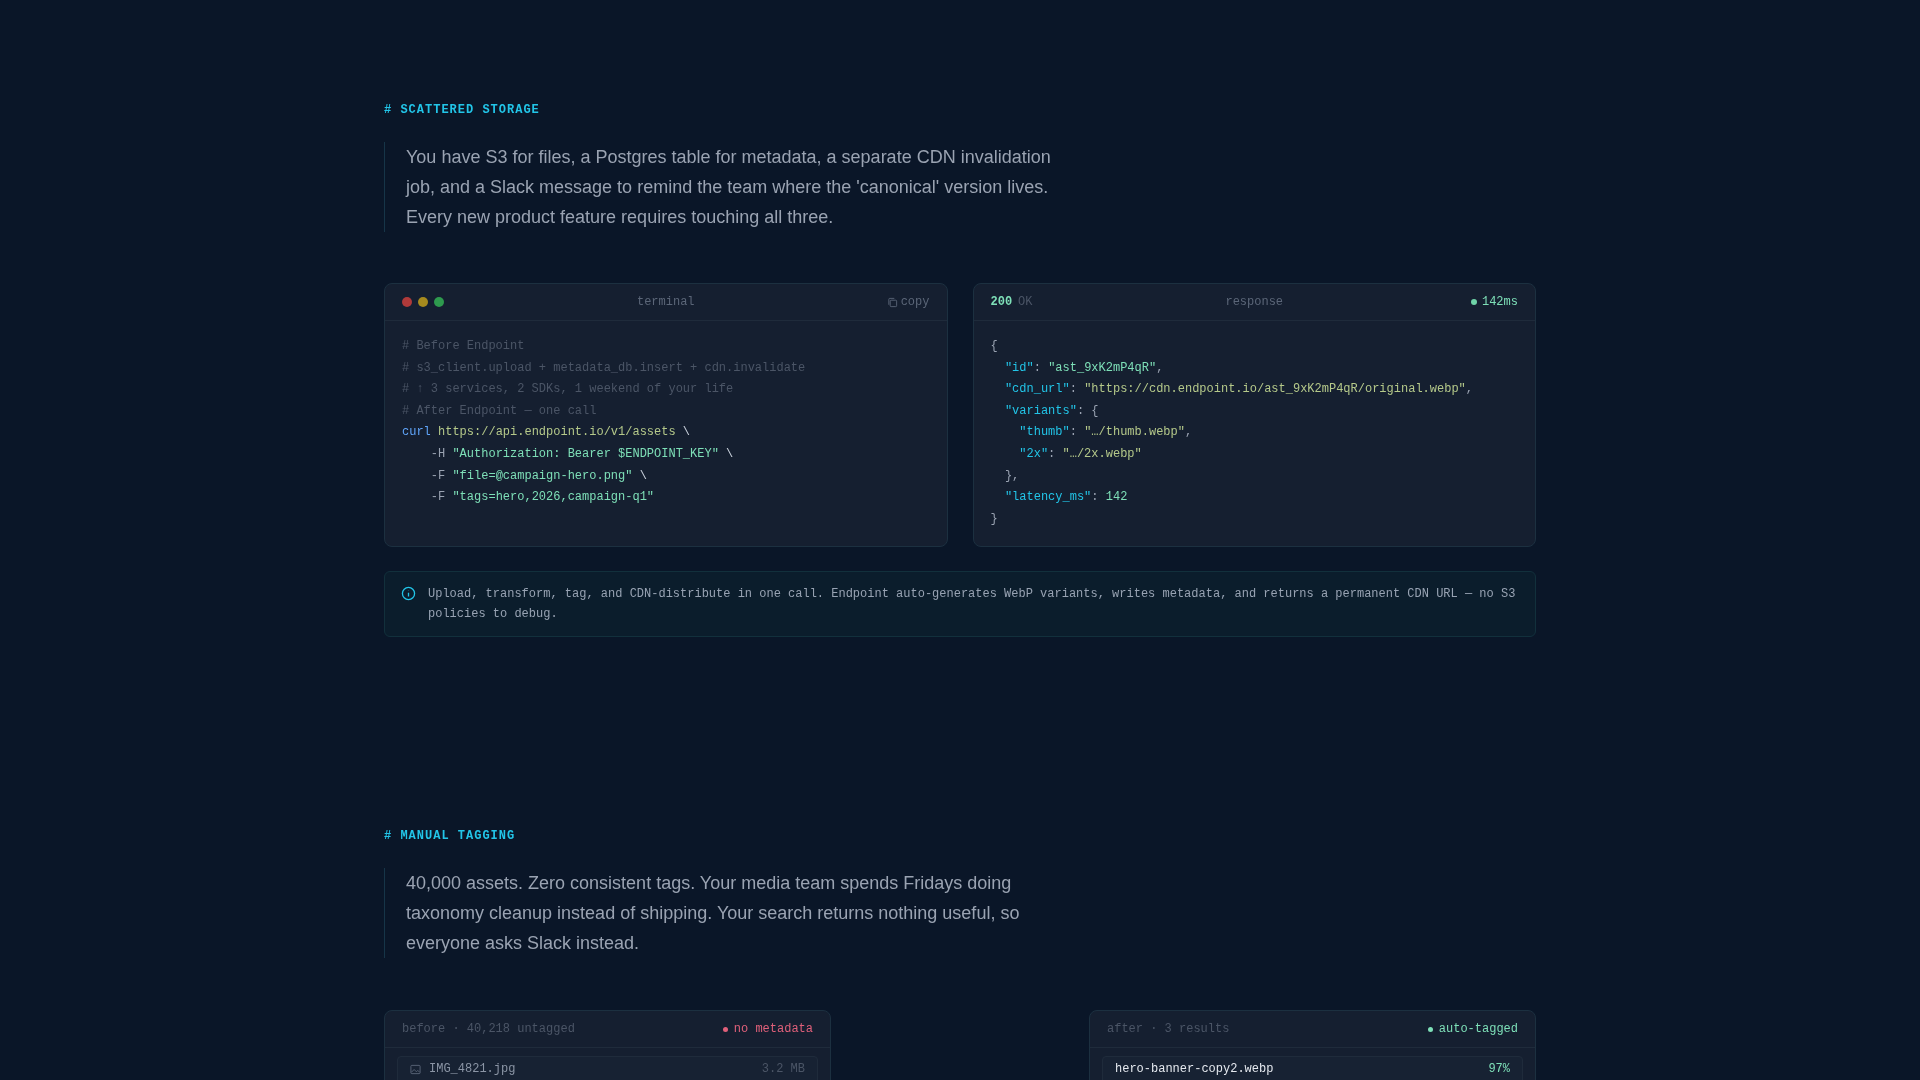 The height and width of the screenshot is (1080, 1920). Describe the element at coordinates (542, 498) in the screenshot. I see `code-line: -F "tags=hero,2026,campaign-q1"` at that location.